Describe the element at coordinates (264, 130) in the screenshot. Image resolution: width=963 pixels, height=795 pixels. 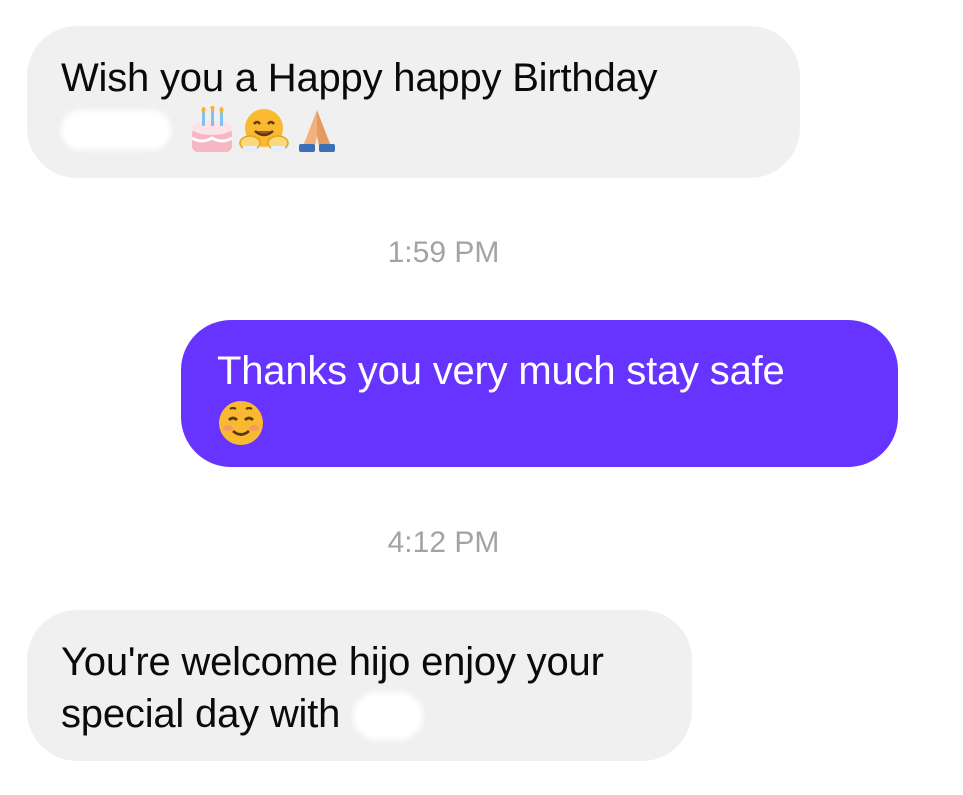
I see `hugging-face-icon` at that location.